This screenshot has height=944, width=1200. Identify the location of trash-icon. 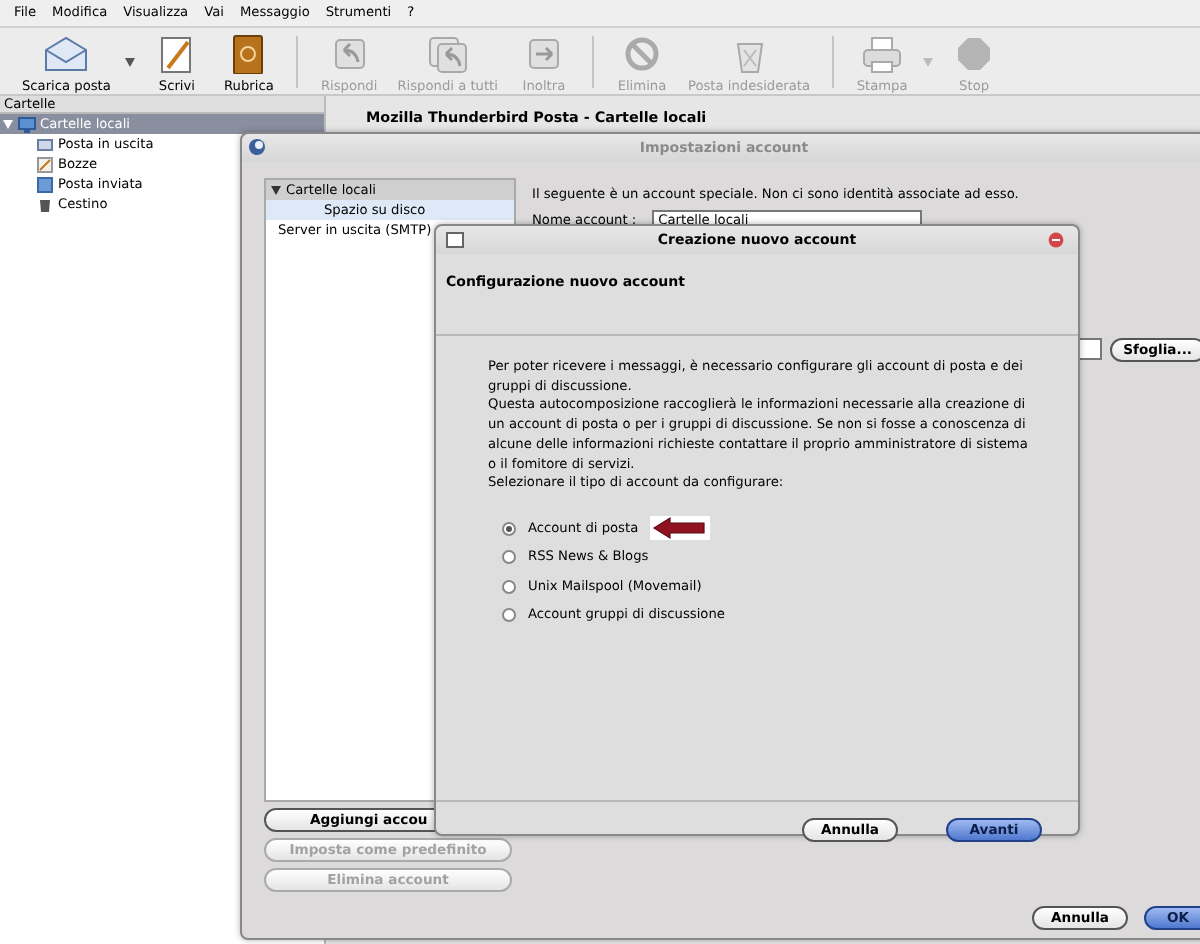
(45, 204).